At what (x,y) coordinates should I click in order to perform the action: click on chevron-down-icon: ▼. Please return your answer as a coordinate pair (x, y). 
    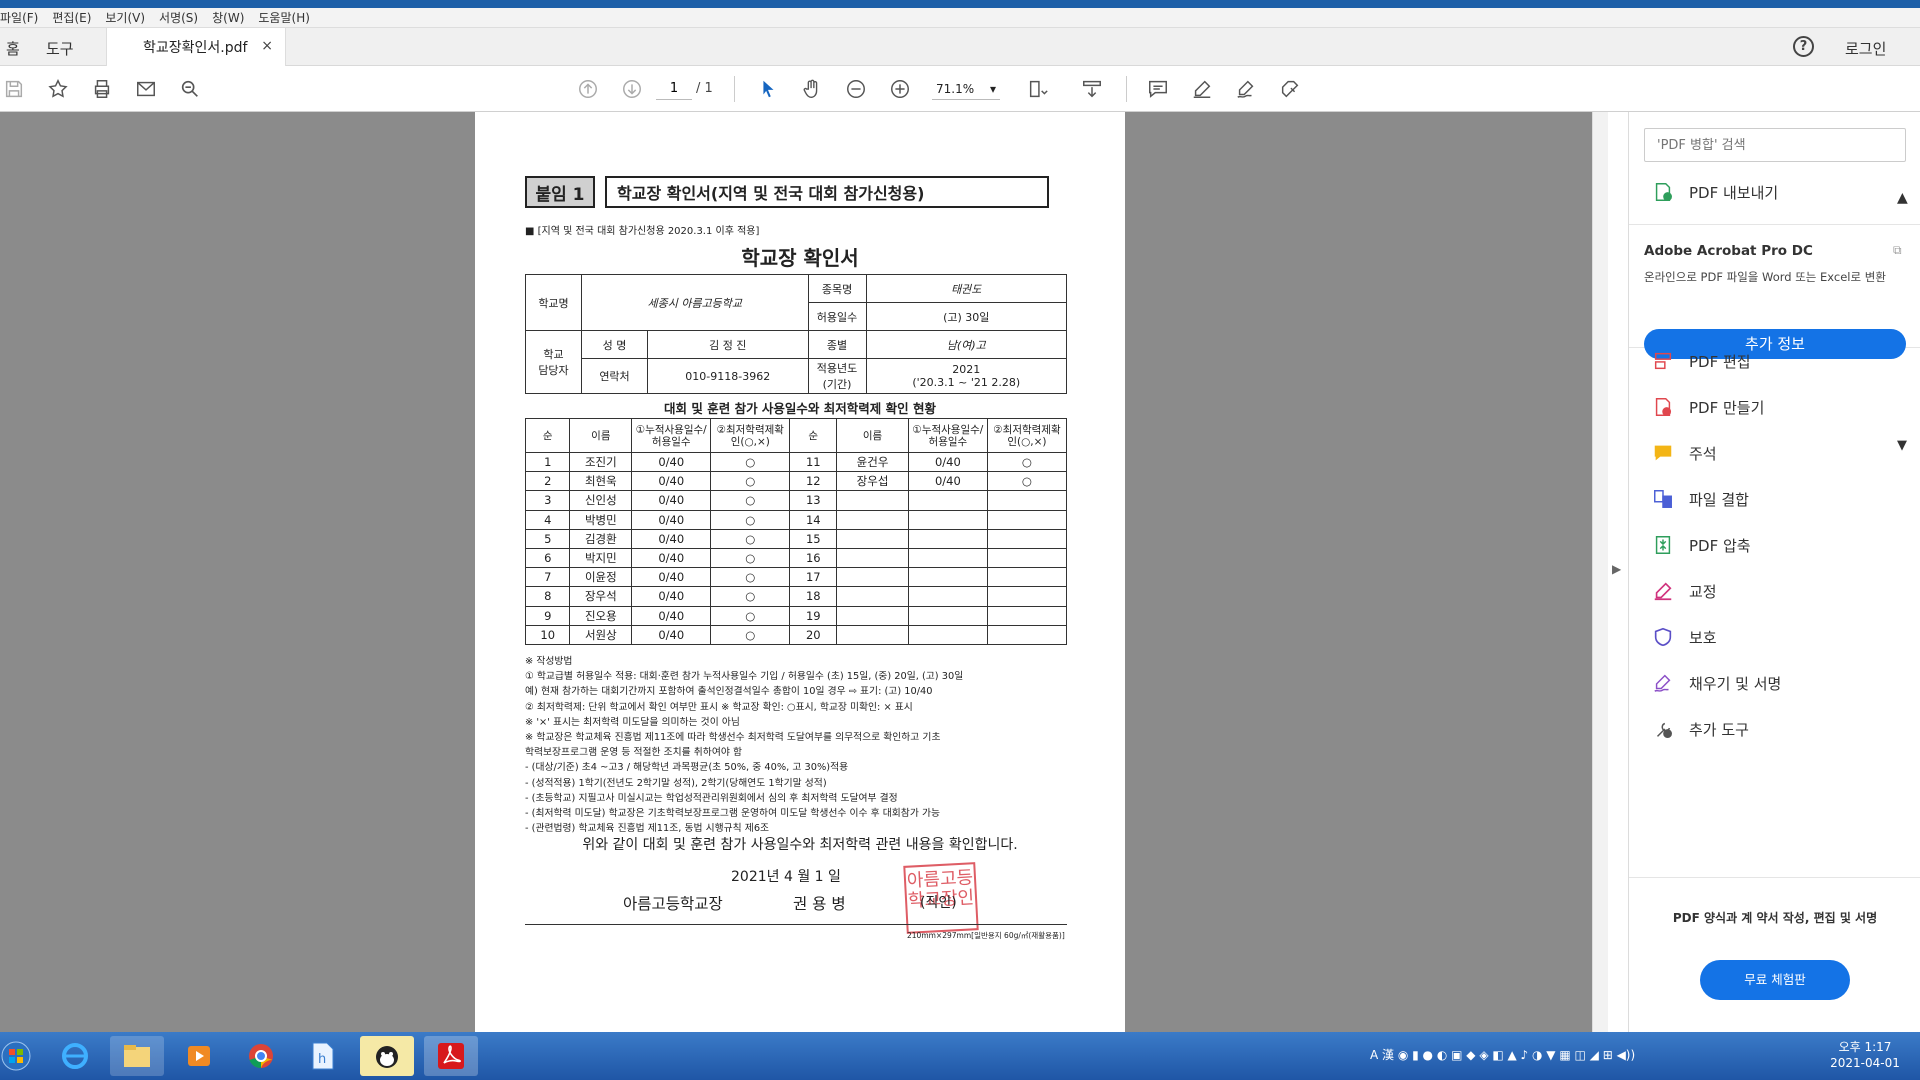
    Looking at the image, I should click on (1902, 445).